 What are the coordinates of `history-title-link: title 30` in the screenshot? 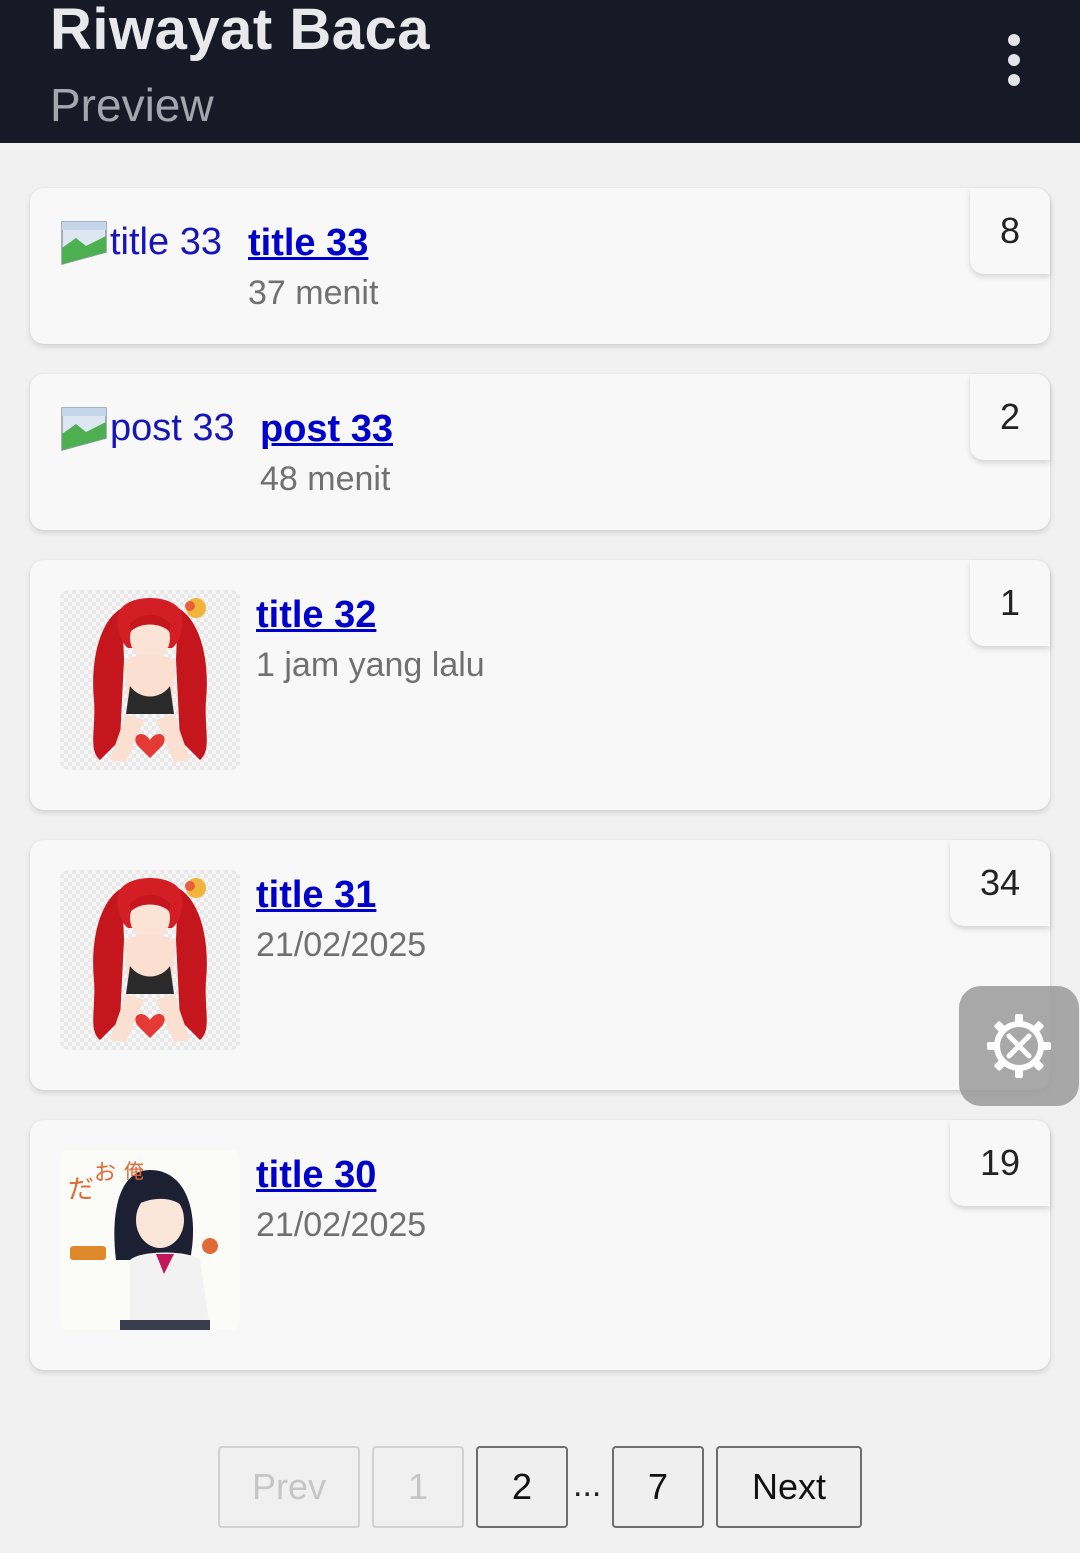 It's located at (316, 1175).